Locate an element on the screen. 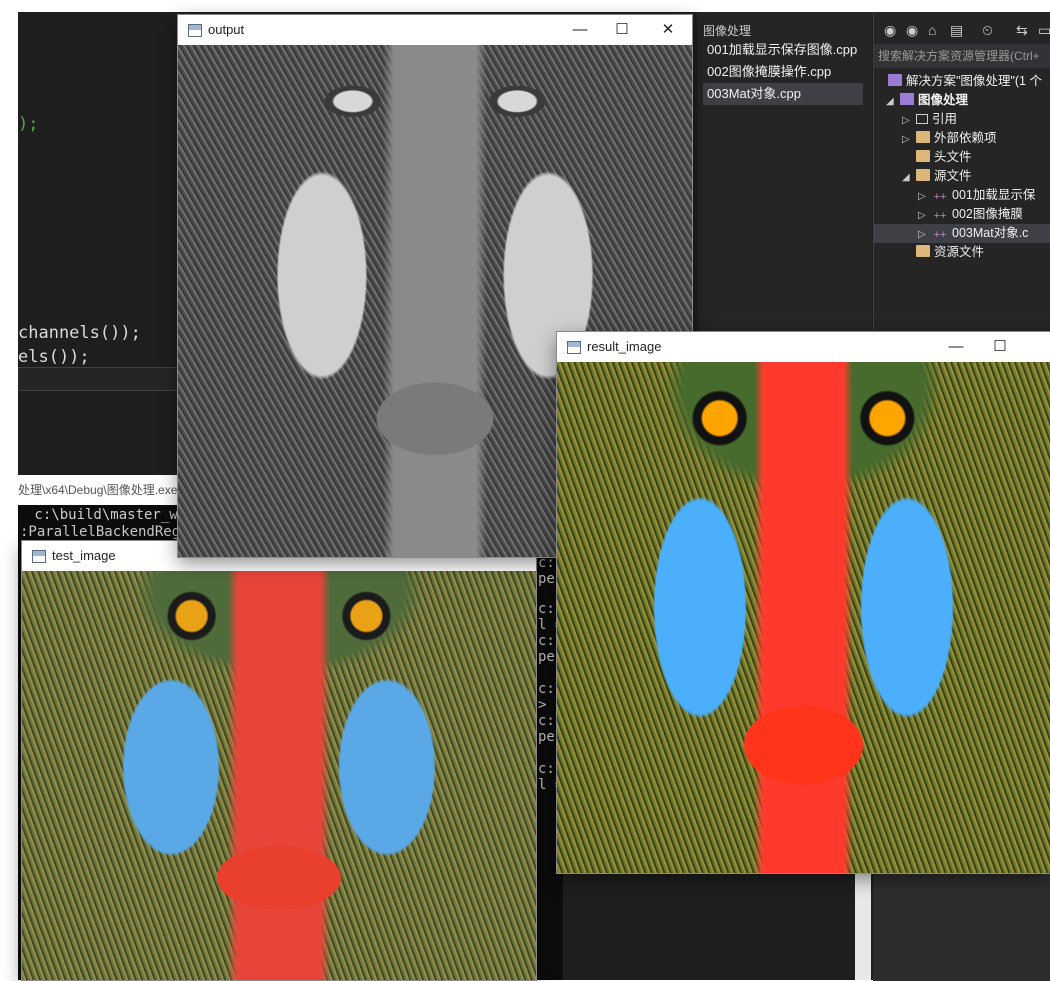 This screenshot has width=1050, height=981. tree-sources: ◢ 源文件 is located at coordinates (937, 176).